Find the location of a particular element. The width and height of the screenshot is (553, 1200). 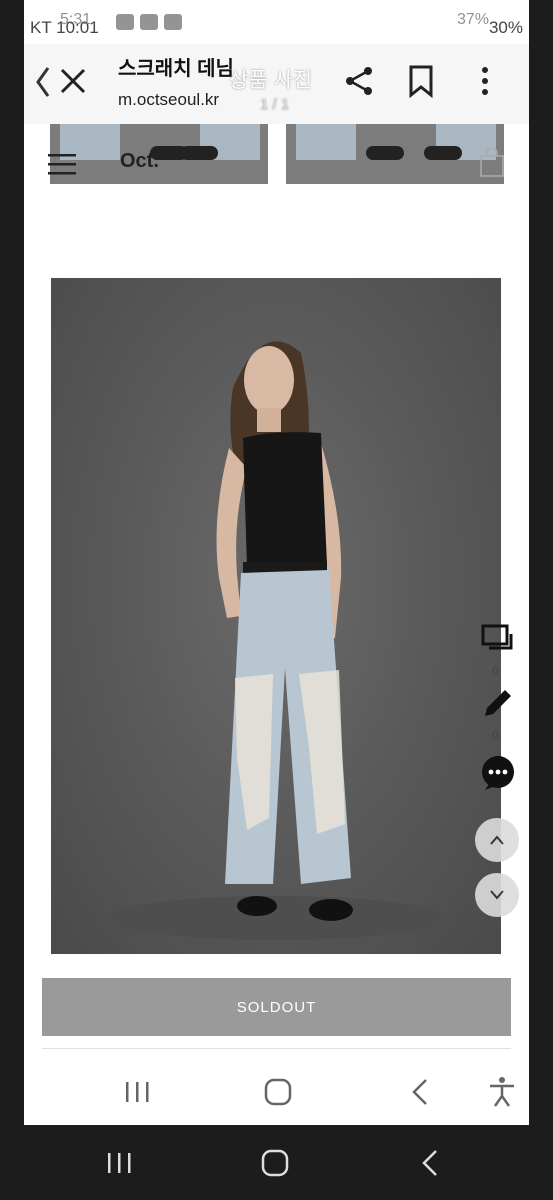

close-icon is located at coordinates (74, 82).